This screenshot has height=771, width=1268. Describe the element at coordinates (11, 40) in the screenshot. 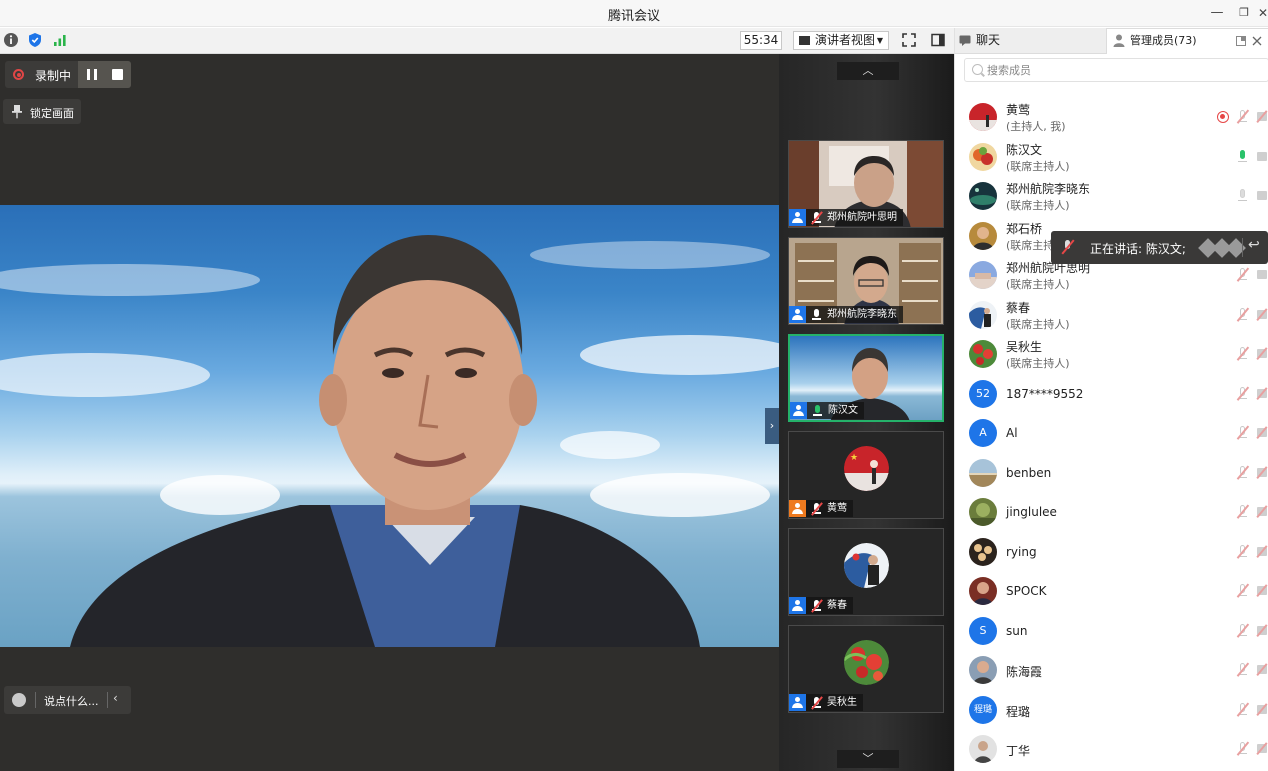

I see `info-icon` at that location.